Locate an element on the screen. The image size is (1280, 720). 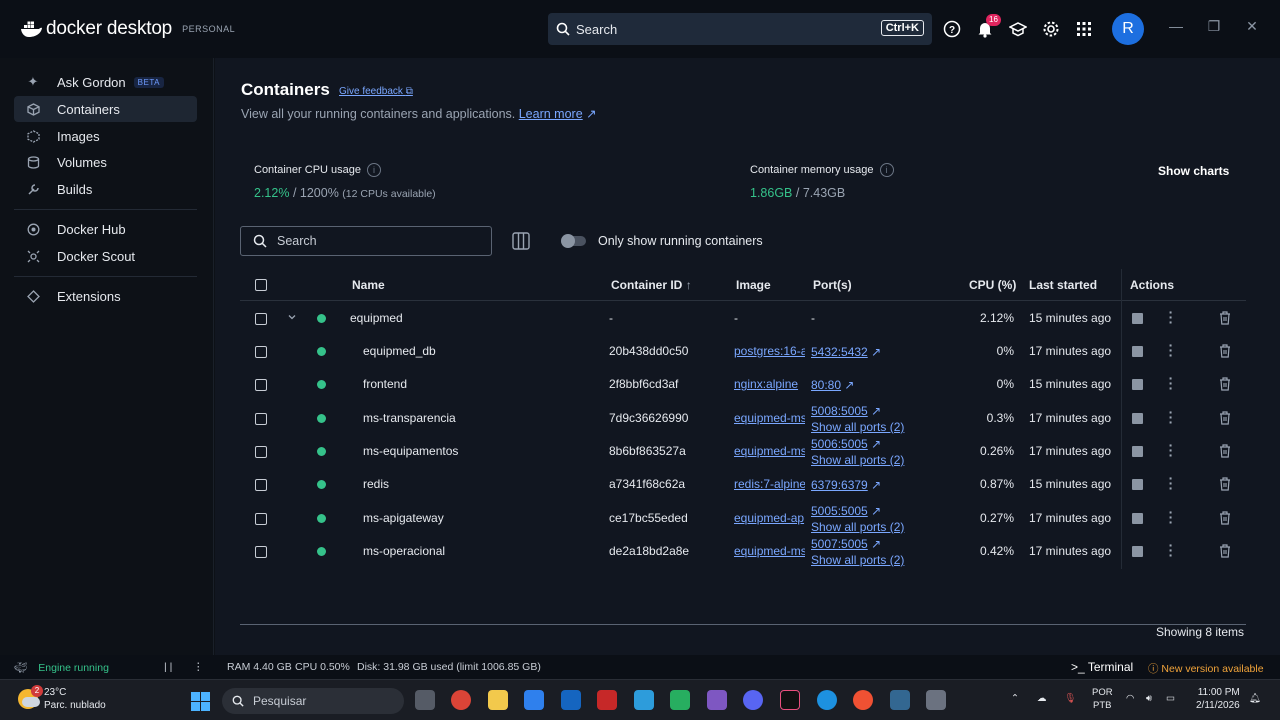
terminal-button: >_ Terminal is located at coordinates (1102, 667).